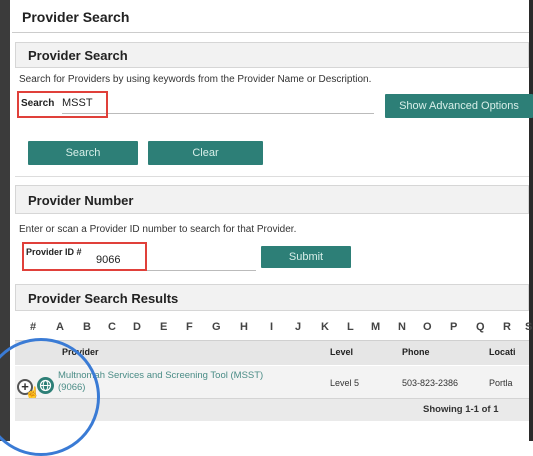 This screenshot has width=533, height=456. Describe the element at coordinates (306, 257) in the screenshot. I see `submit-button: Submit` at that location.